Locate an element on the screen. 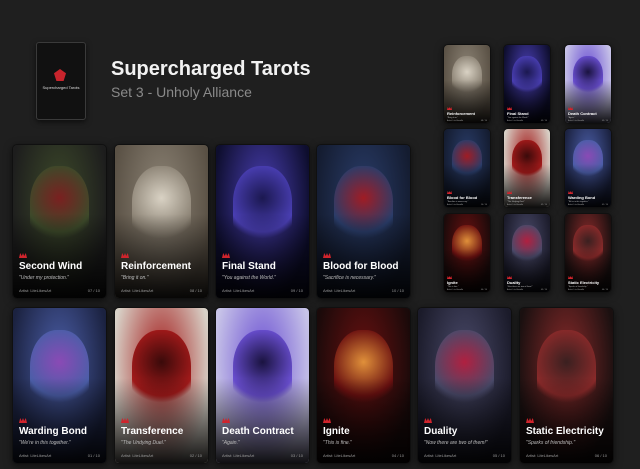  card-quote: "The Undying Duel." is located at coordinates (516, 202).